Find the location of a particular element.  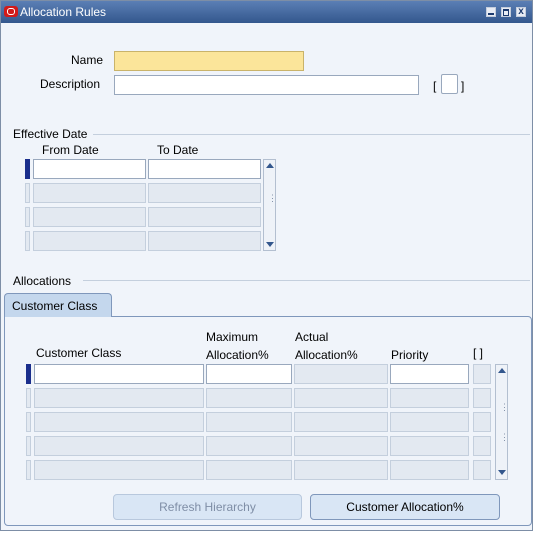

customer-allocation-button: Customer Allocation% is located at coordinates (405, 507).